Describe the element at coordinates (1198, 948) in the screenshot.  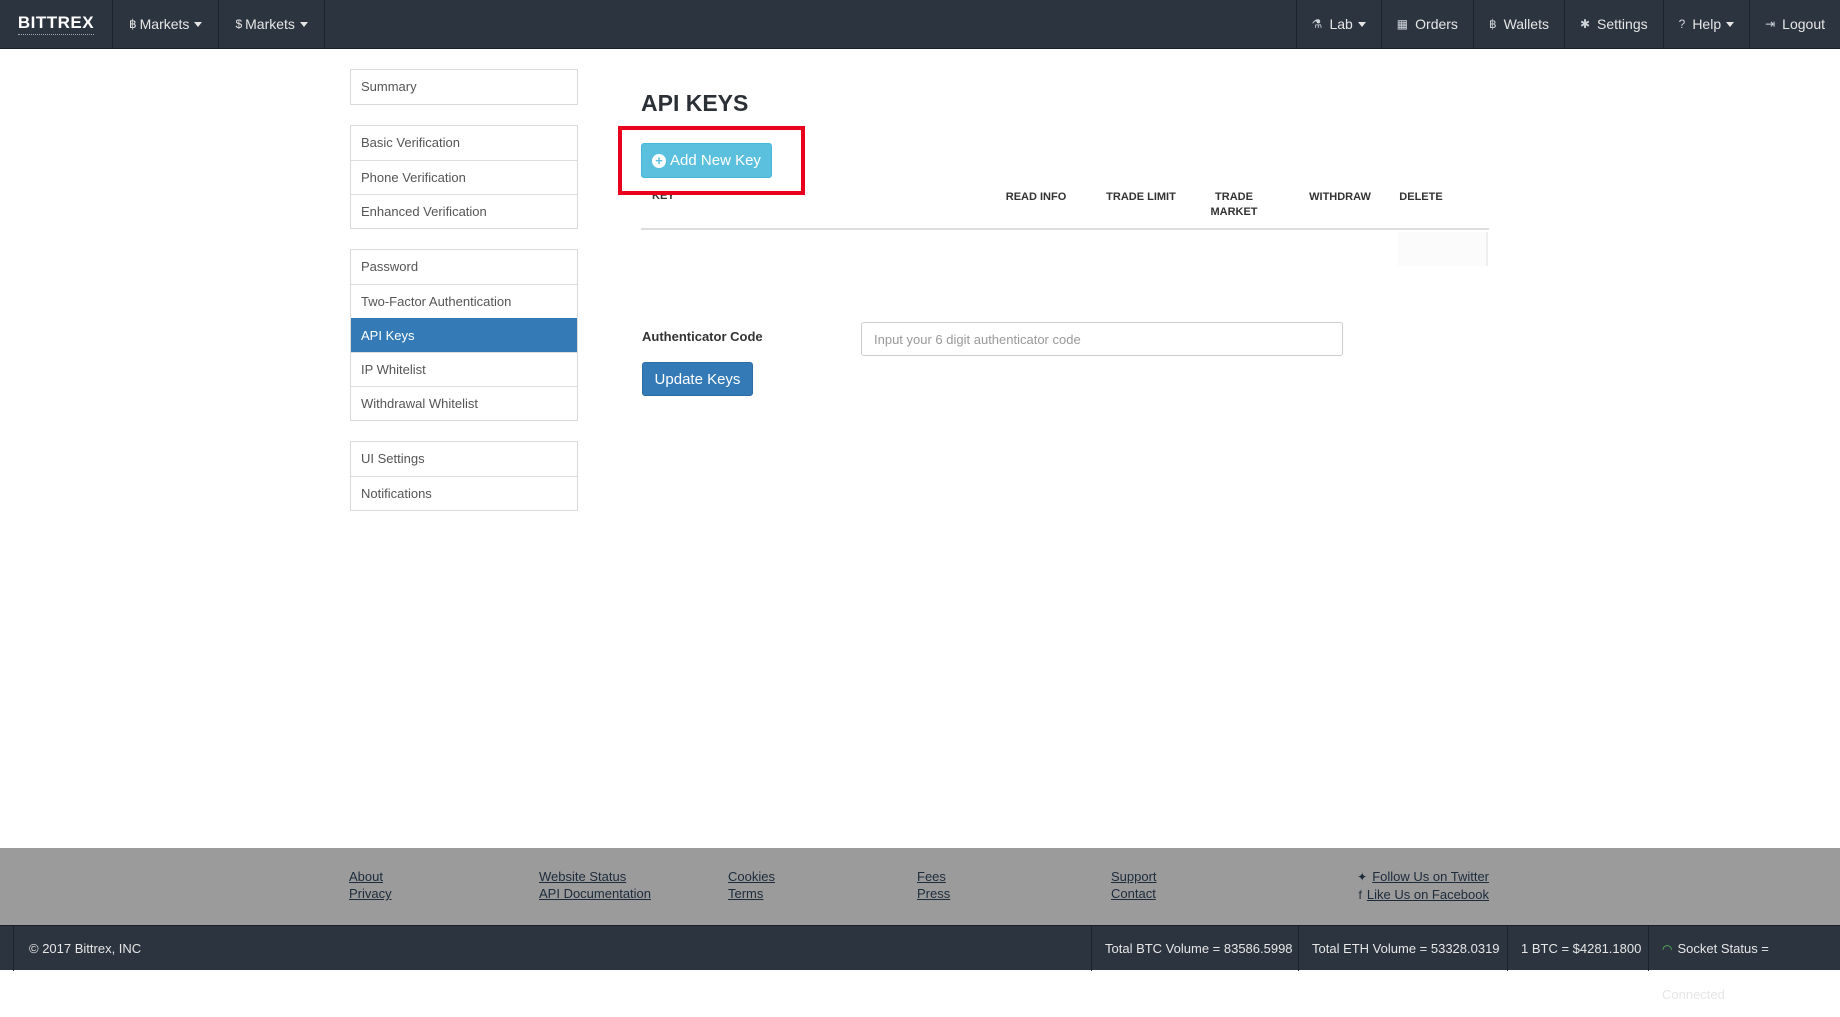
I see `total-btc-volume: Total BTC Volume = 83586.5998` at that location.